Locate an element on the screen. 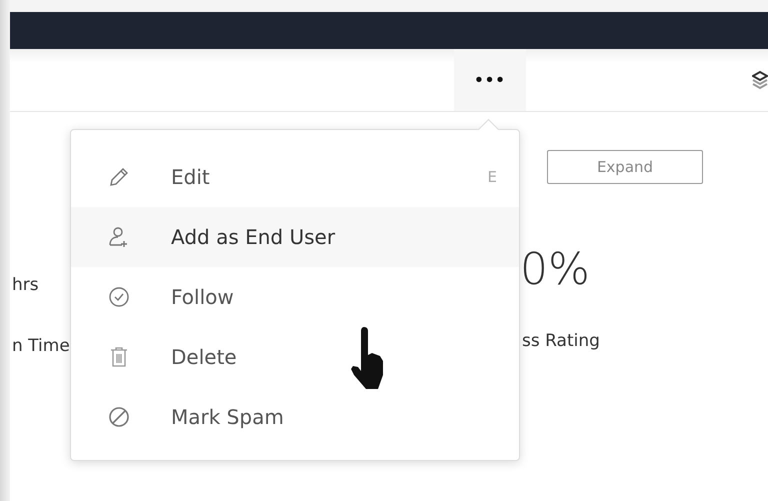  expand-button: Expand is located at coordinates (625, 167).